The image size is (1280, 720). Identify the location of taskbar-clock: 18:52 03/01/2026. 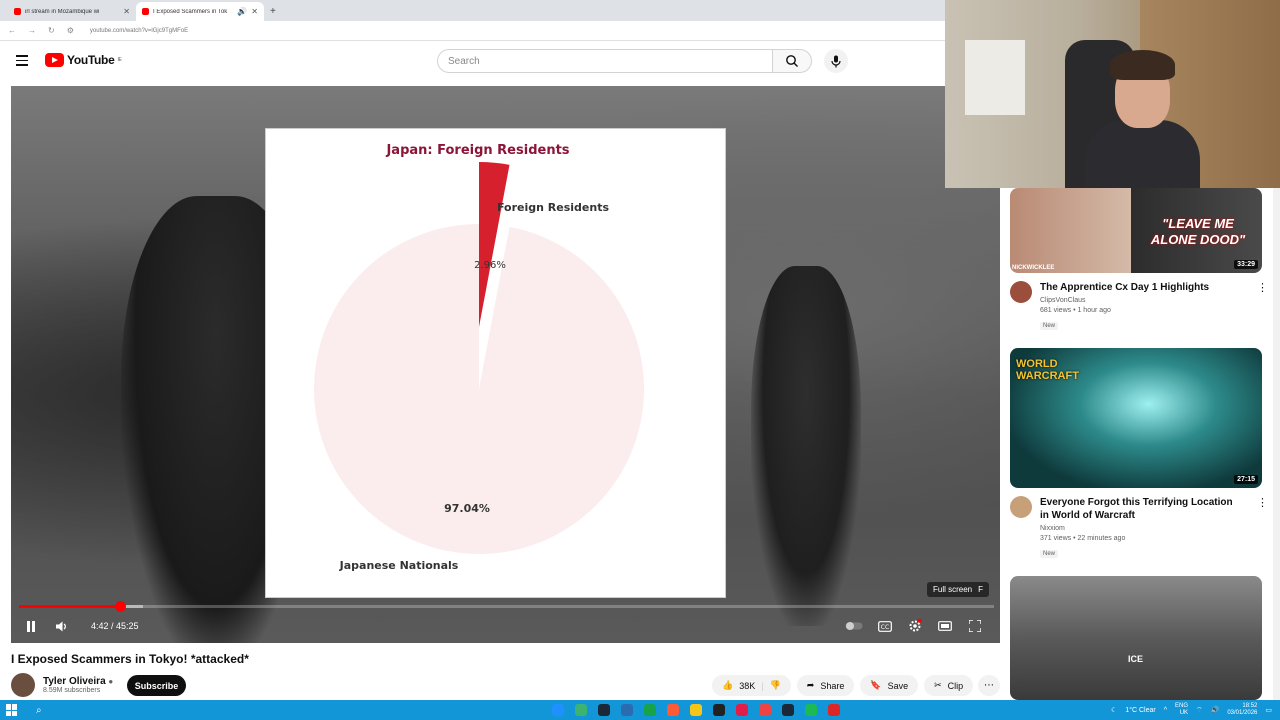
(1242, 710).